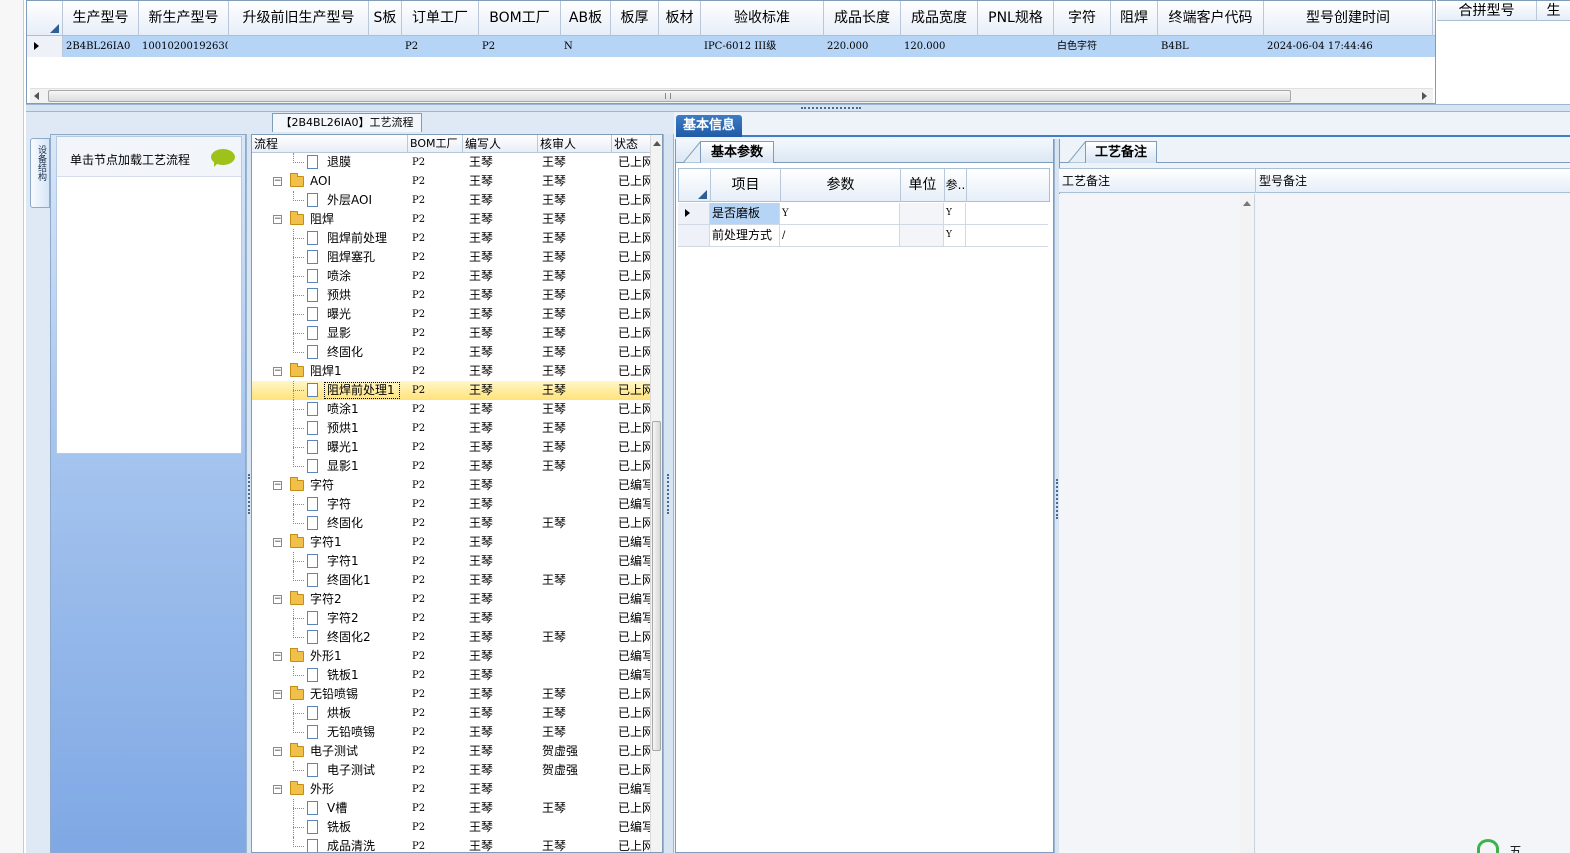 The width and height of the screenshot is (1570, 853). What do you see at coordinates (1211, 46) in the screenshot?
I see `table-cell: B4BL` at bounding box center [1211, 46].